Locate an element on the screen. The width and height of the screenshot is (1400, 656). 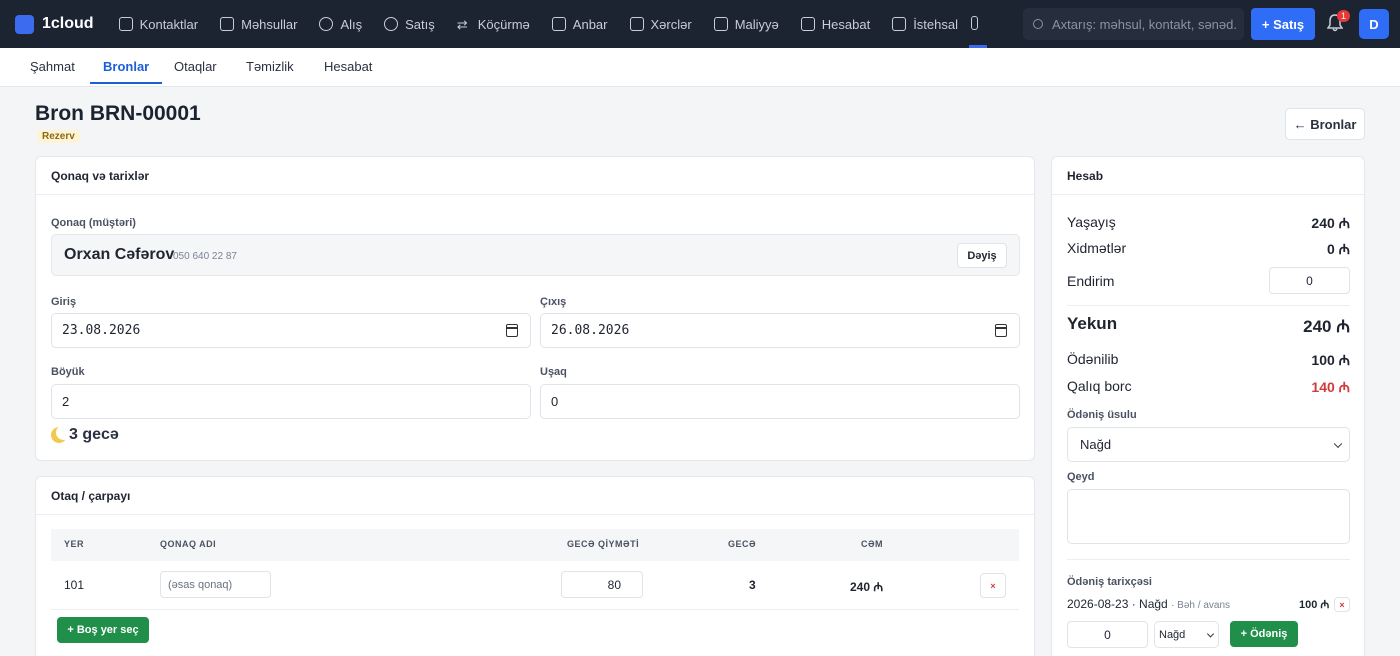
nav-finance: Maliyyə is located at coordinates (746, 24).